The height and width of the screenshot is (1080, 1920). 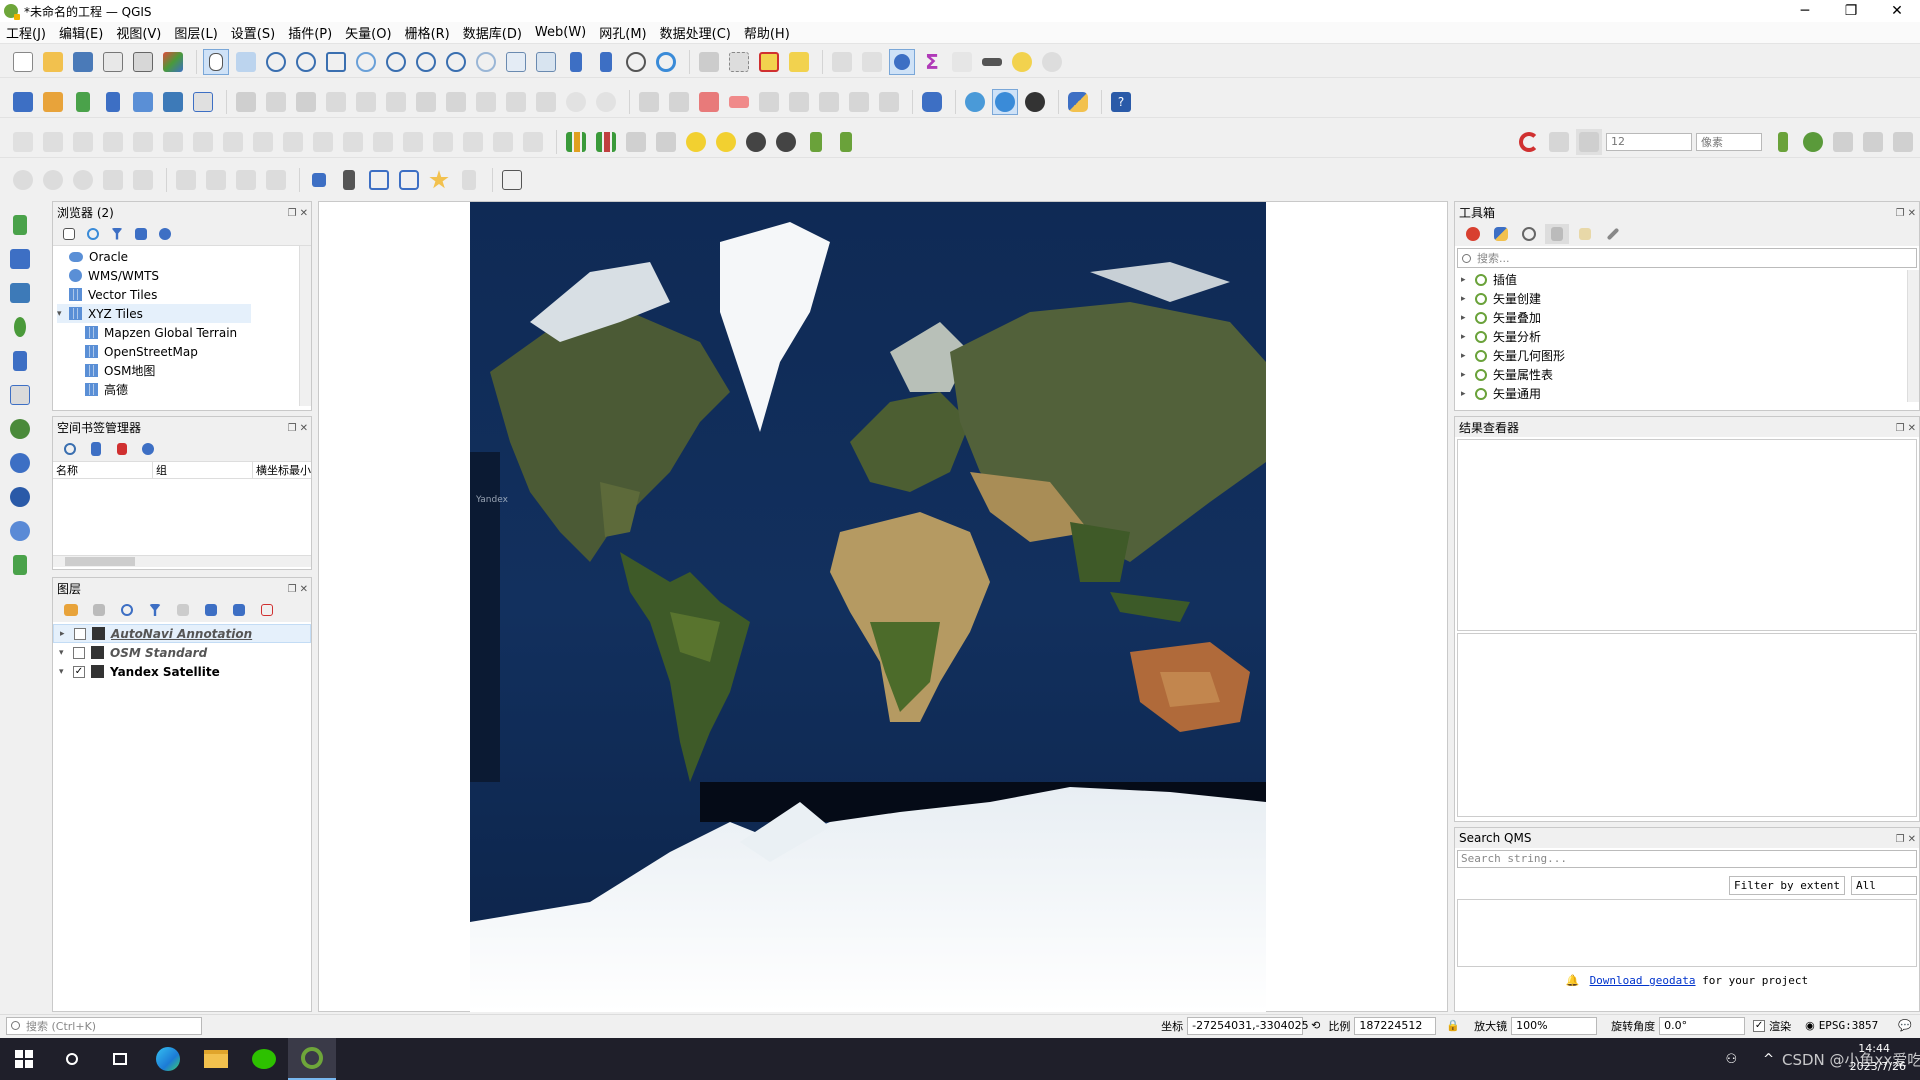 What do you see at coordinates (148, 449) in the screenshot?
I see `share-bookmark-icon` at bounding box center [148, 449].